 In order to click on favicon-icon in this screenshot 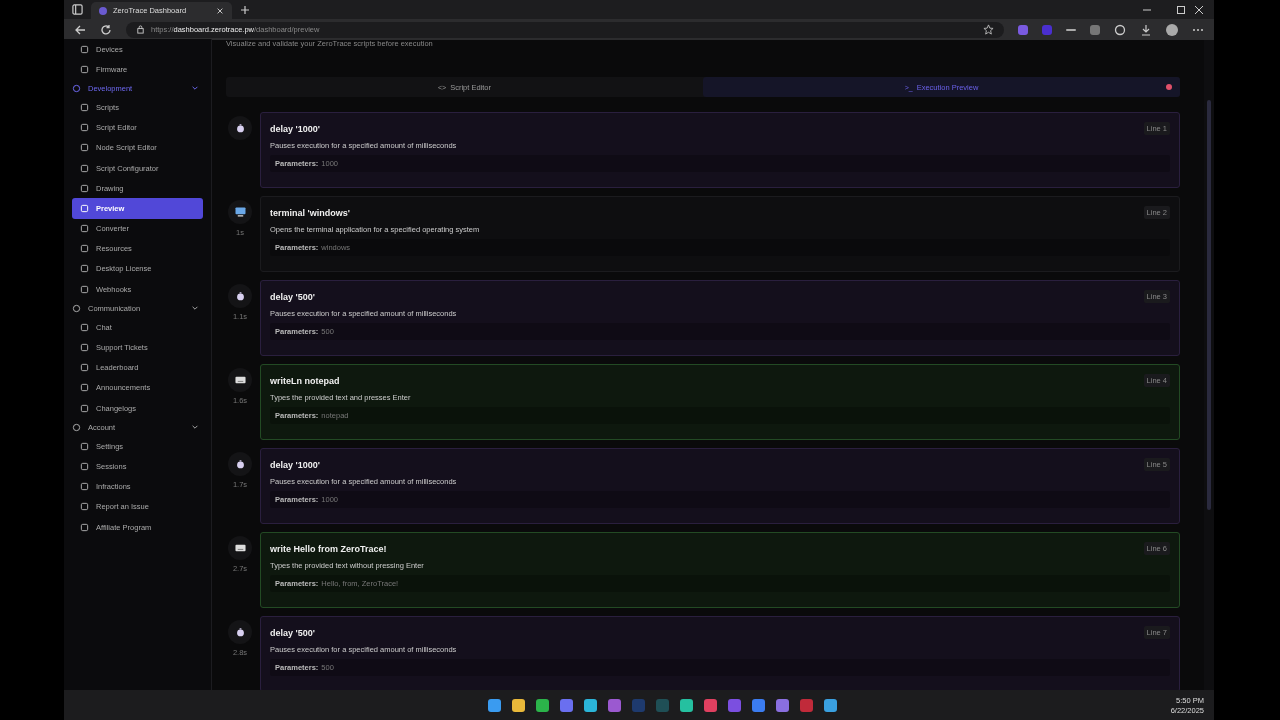, I will do `click(103, 10)`.